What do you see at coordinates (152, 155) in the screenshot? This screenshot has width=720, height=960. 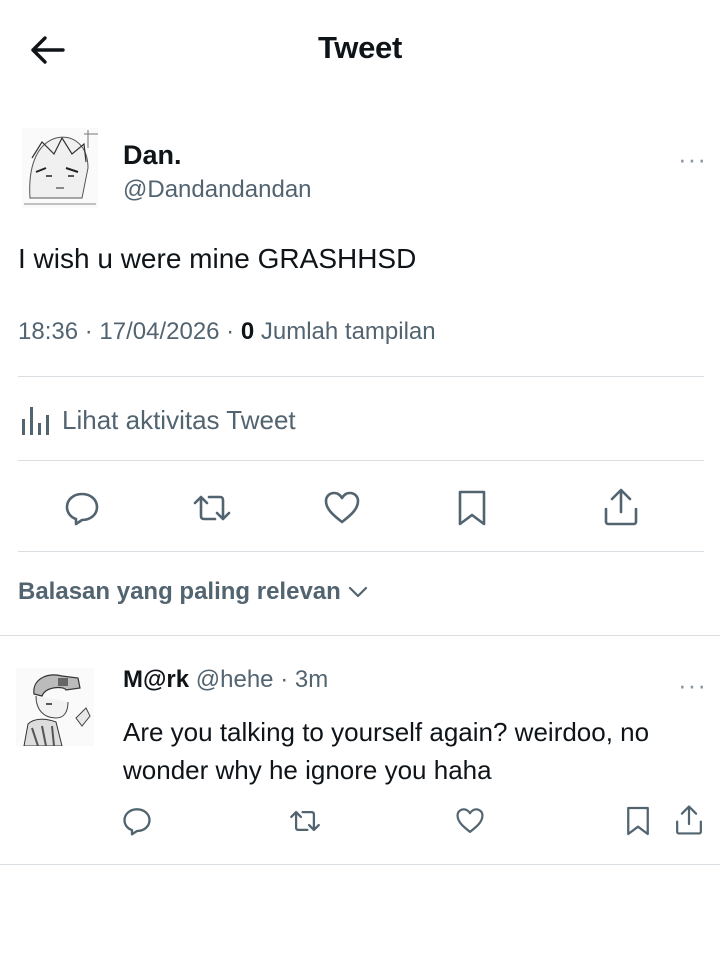 I see `author-name: Dan.` at bounding box center [152, 155].